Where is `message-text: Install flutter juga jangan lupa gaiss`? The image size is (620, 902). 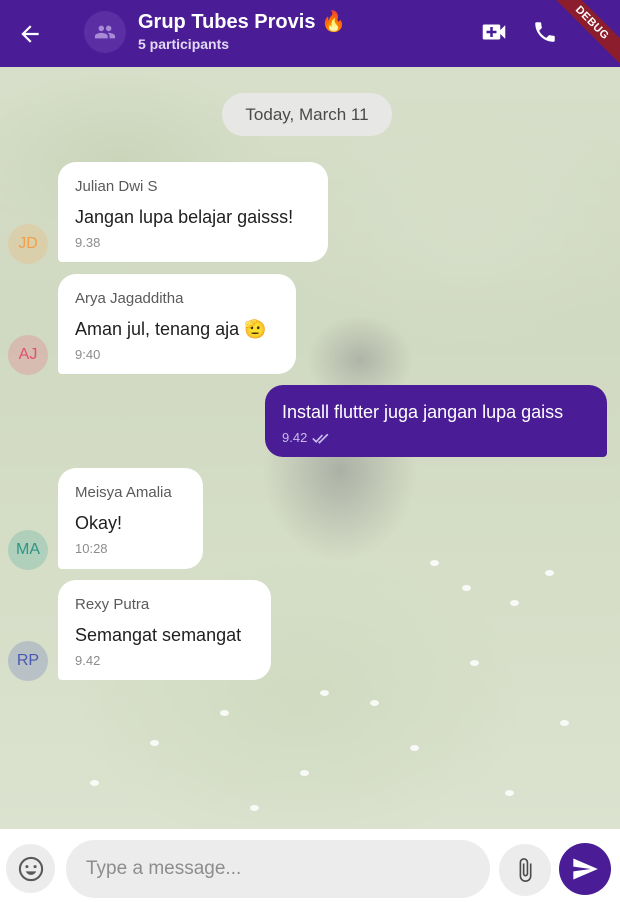
message-text: Install flutter juga jangan lupa gaiss is located at coordinates (423, 412).